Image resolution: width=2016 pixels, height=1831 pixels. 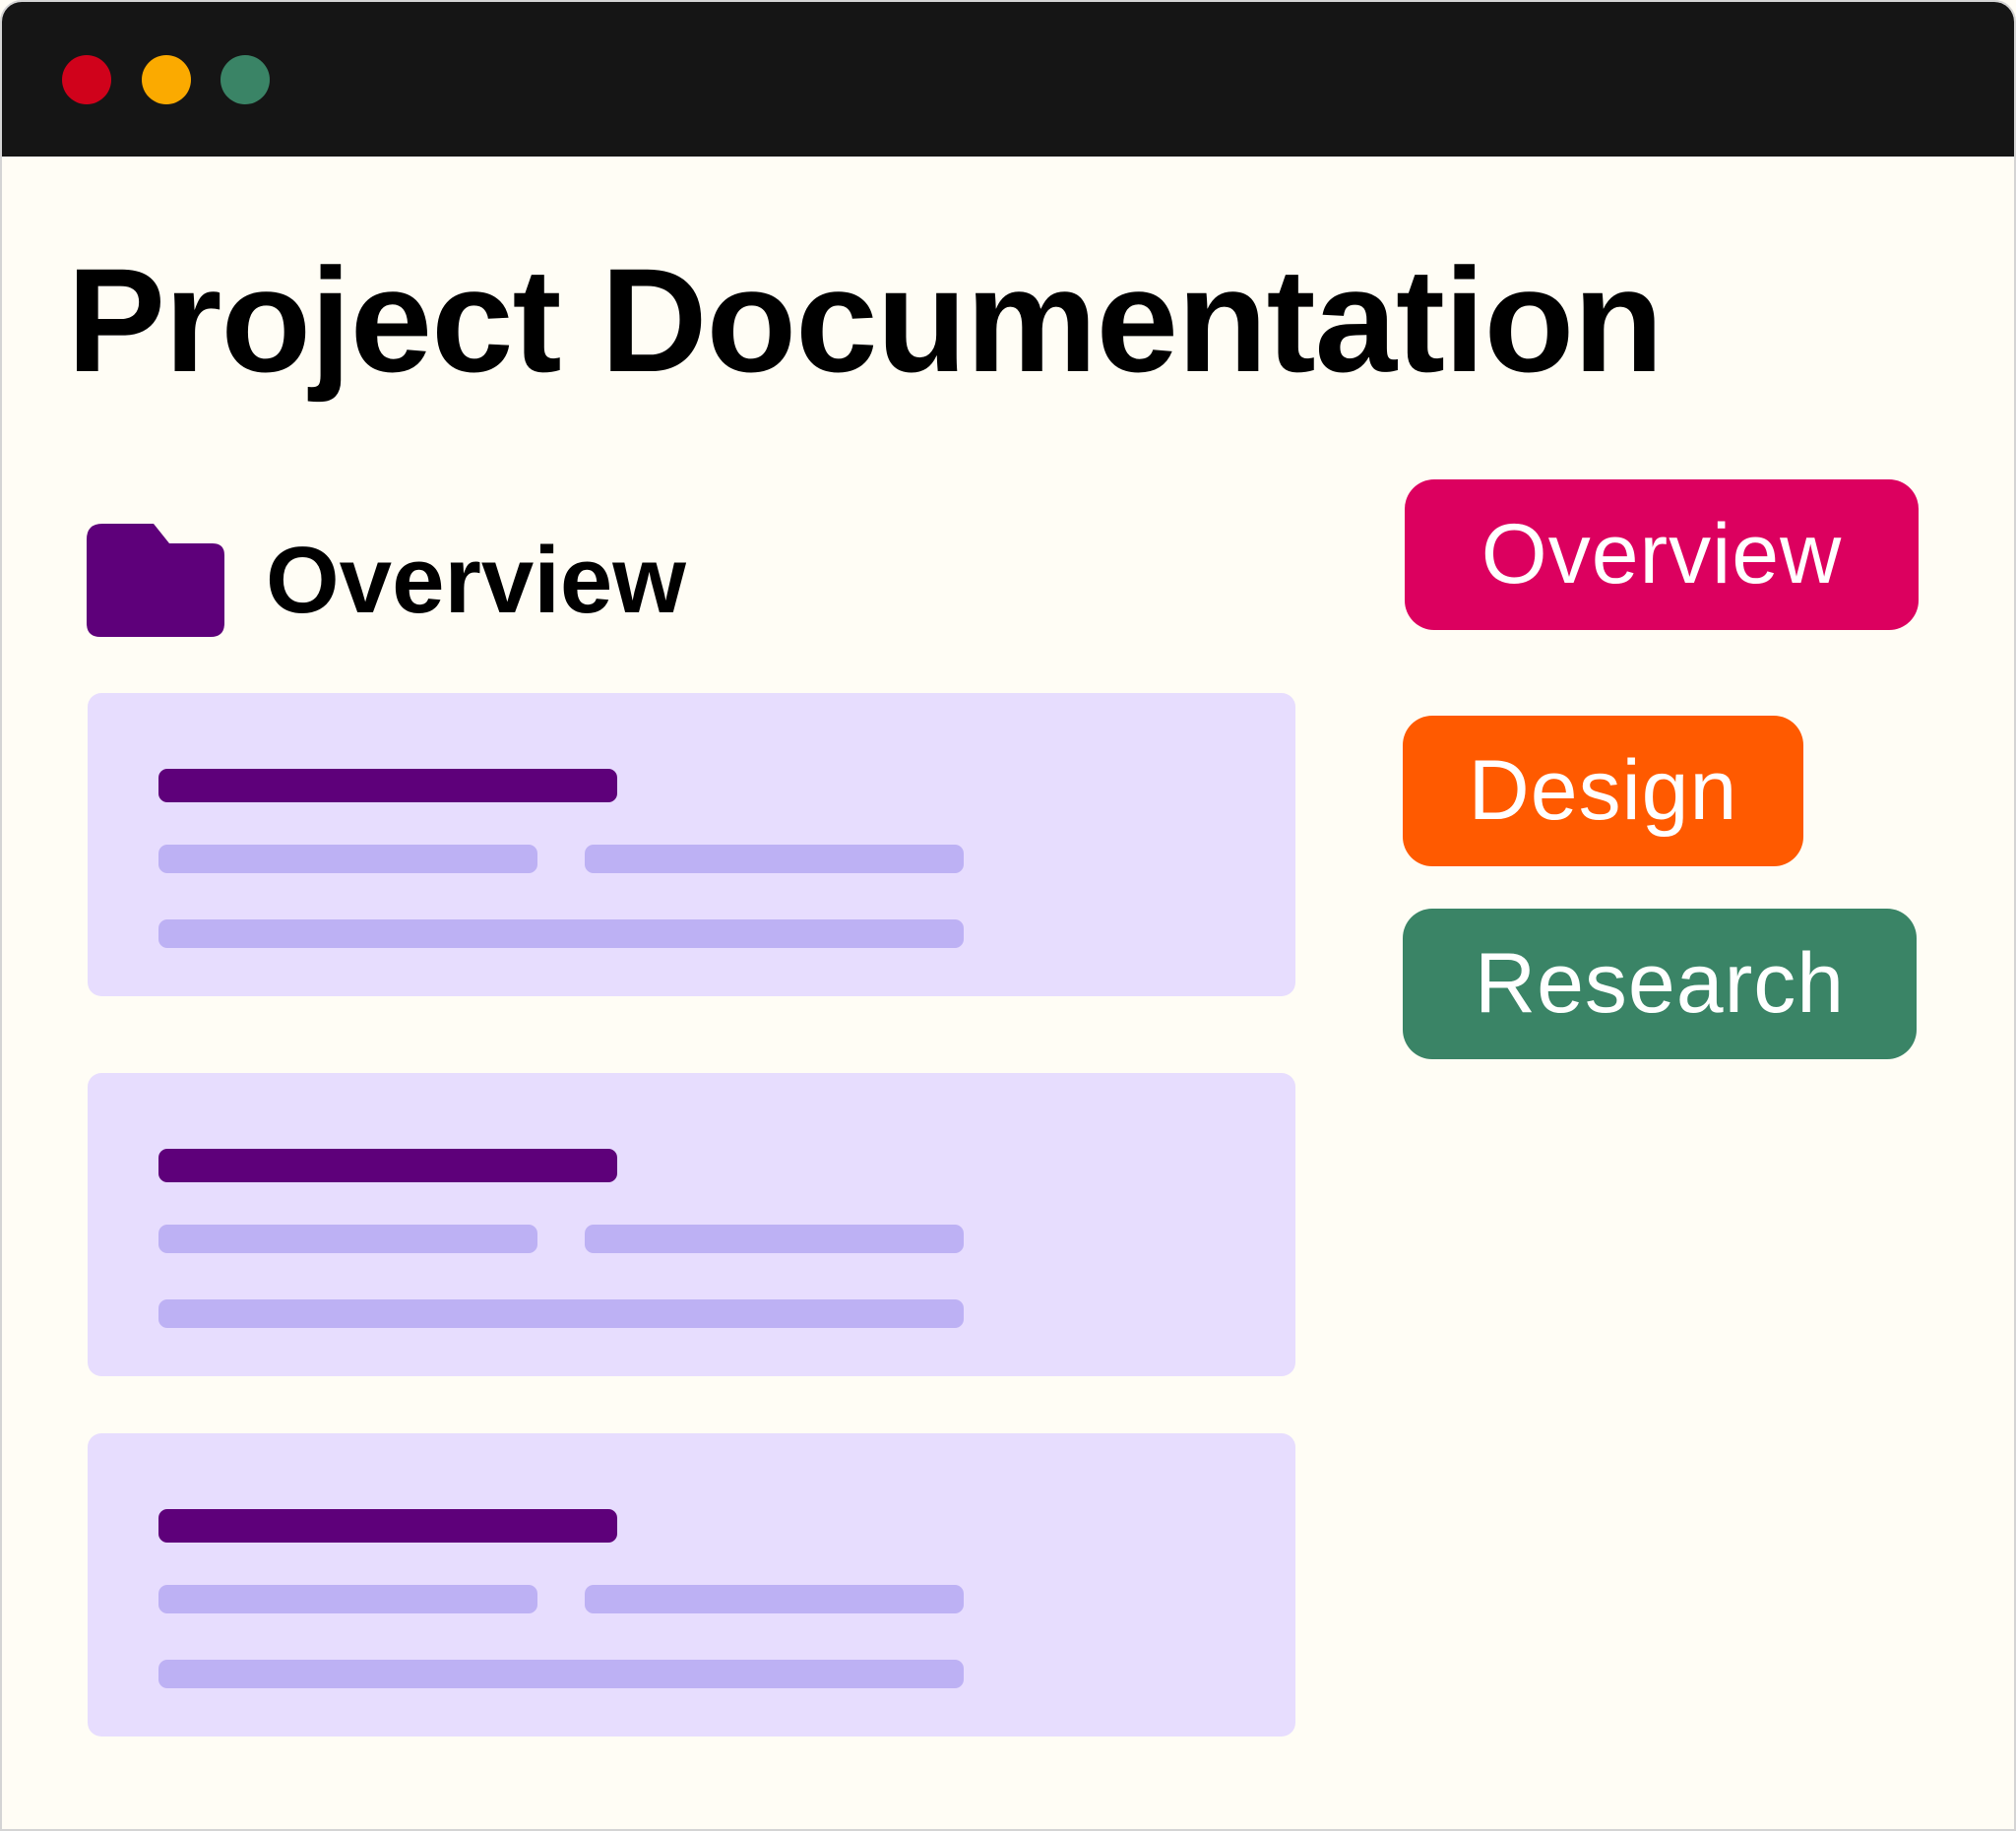 I want to click on tag-design: Design, so click(x=1603, y=791).